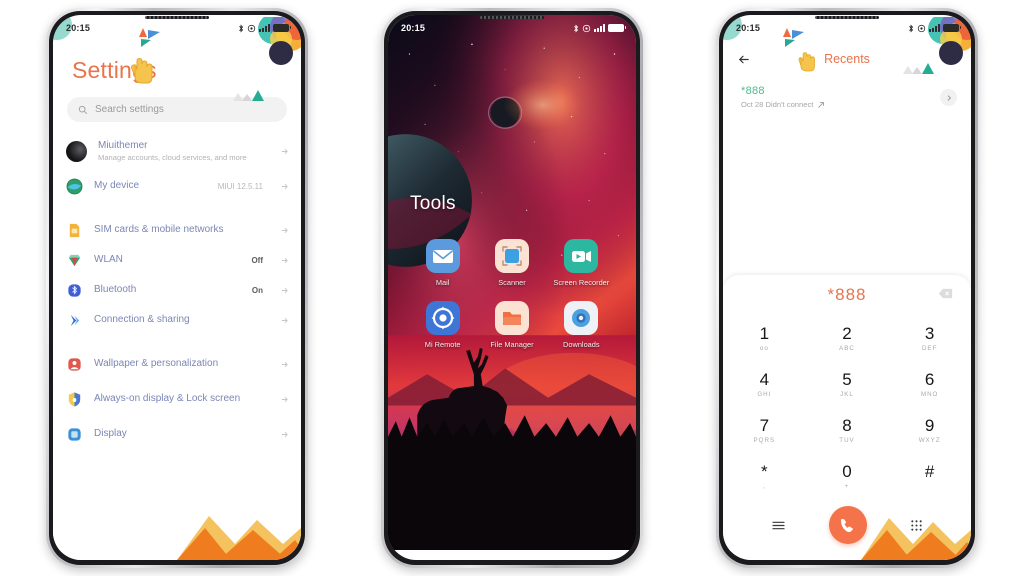 This screenshot has height=576, width=1024. Describe the element at coordinates (847, 425) in the screenshot. I see `key-digit: 8` at that location.